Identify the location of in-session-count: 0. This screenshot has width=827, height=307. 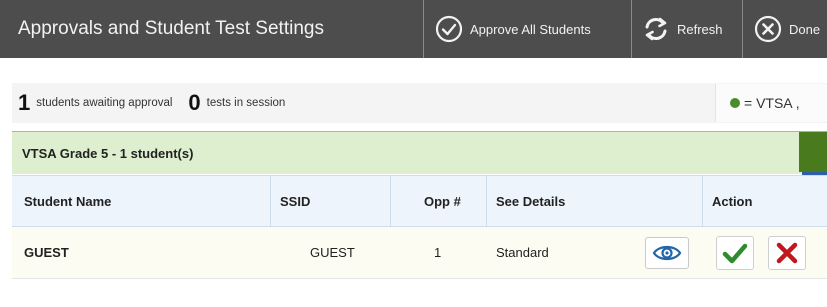
(194, 102).